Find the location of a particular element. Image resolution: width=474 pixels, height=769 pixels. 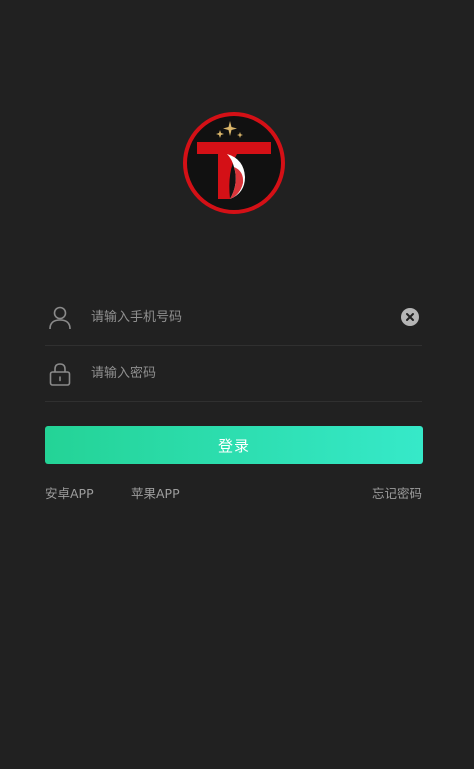

user-icon is located at coordinates (60, 318).